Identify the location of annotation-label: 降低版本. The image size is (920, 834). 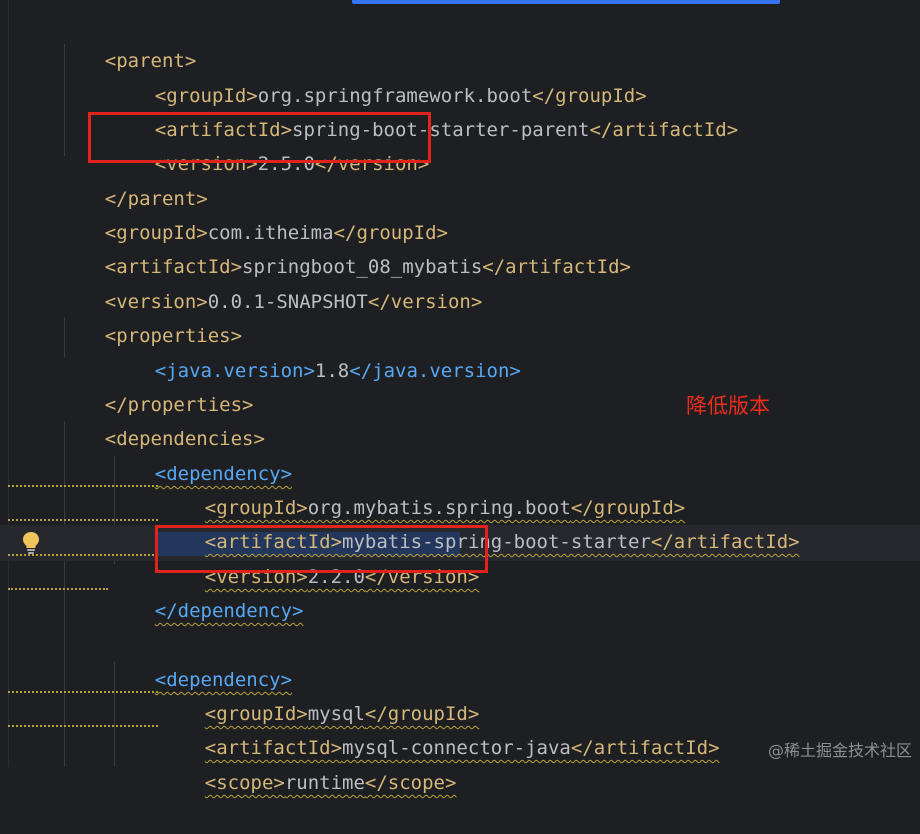
(728, 406).